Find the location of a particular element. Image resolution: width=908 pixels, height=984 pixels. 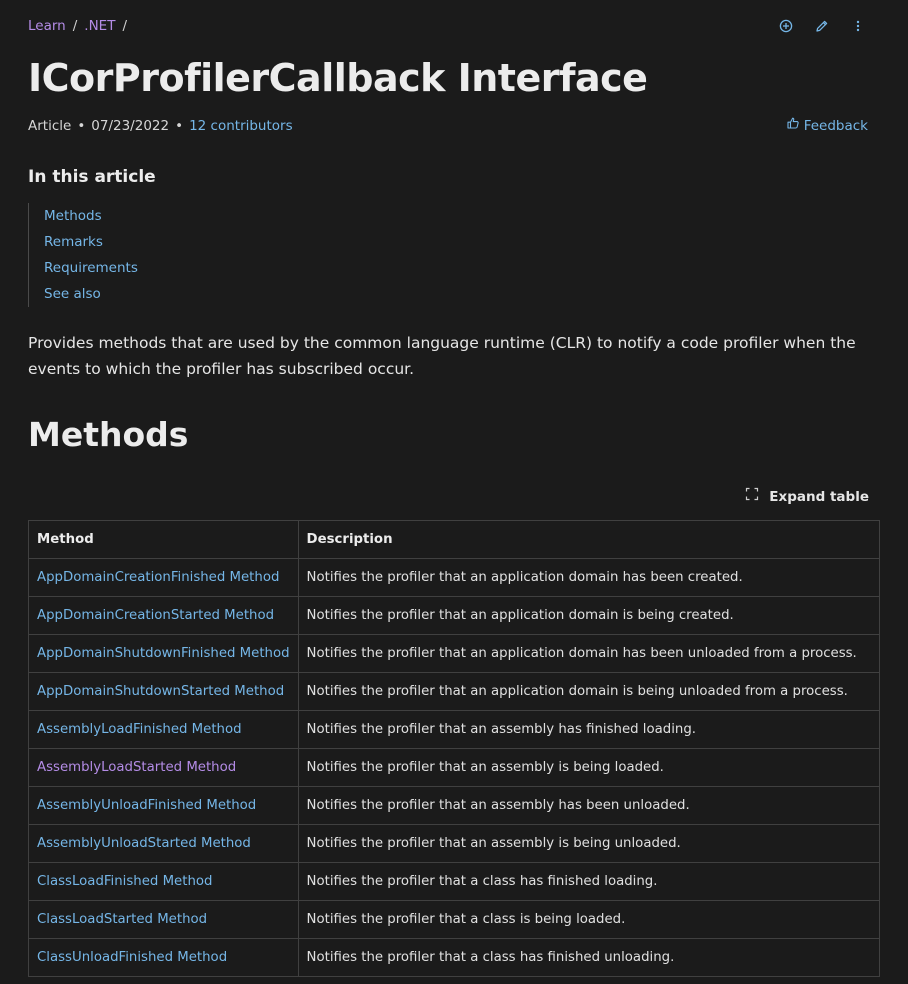

meta-type: Article is located at coordinates (50, 126).